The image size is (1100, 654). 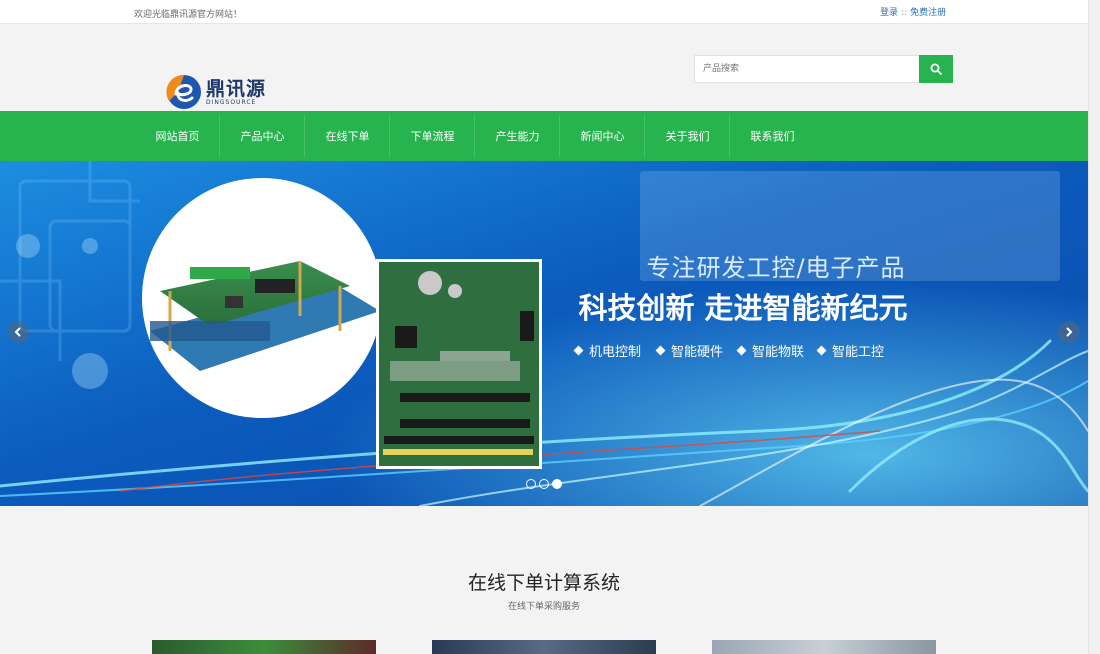 I want to click on banner-pagination, so click(x=544, y=484).